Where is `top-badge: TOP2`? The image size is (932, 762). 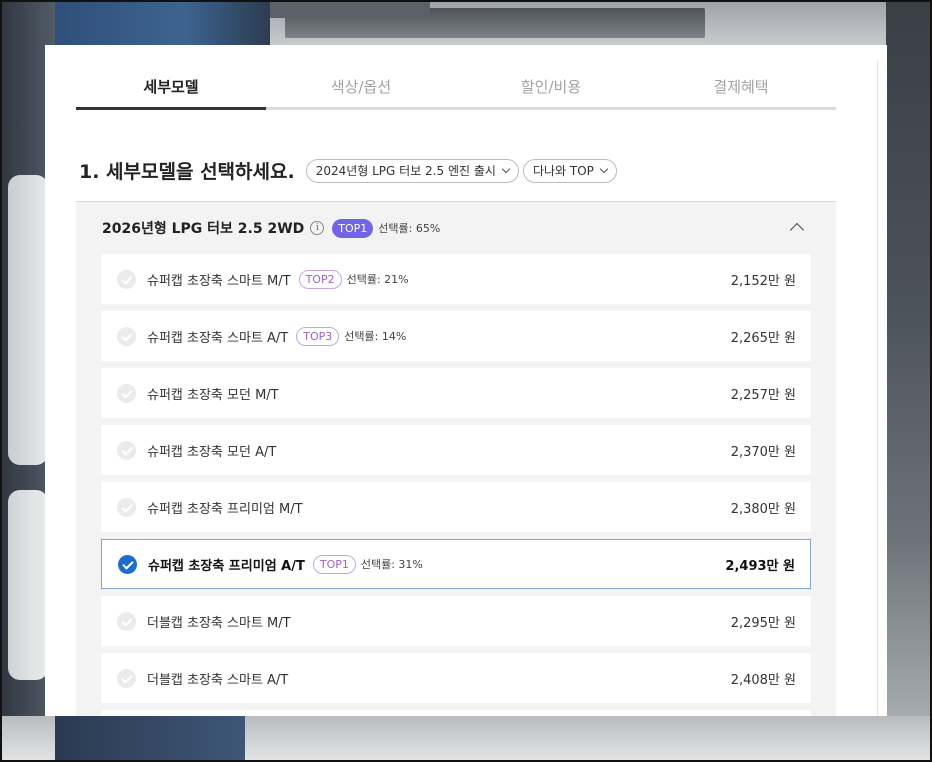 top-badge: TOP2 is located at coordinates (320, 279).